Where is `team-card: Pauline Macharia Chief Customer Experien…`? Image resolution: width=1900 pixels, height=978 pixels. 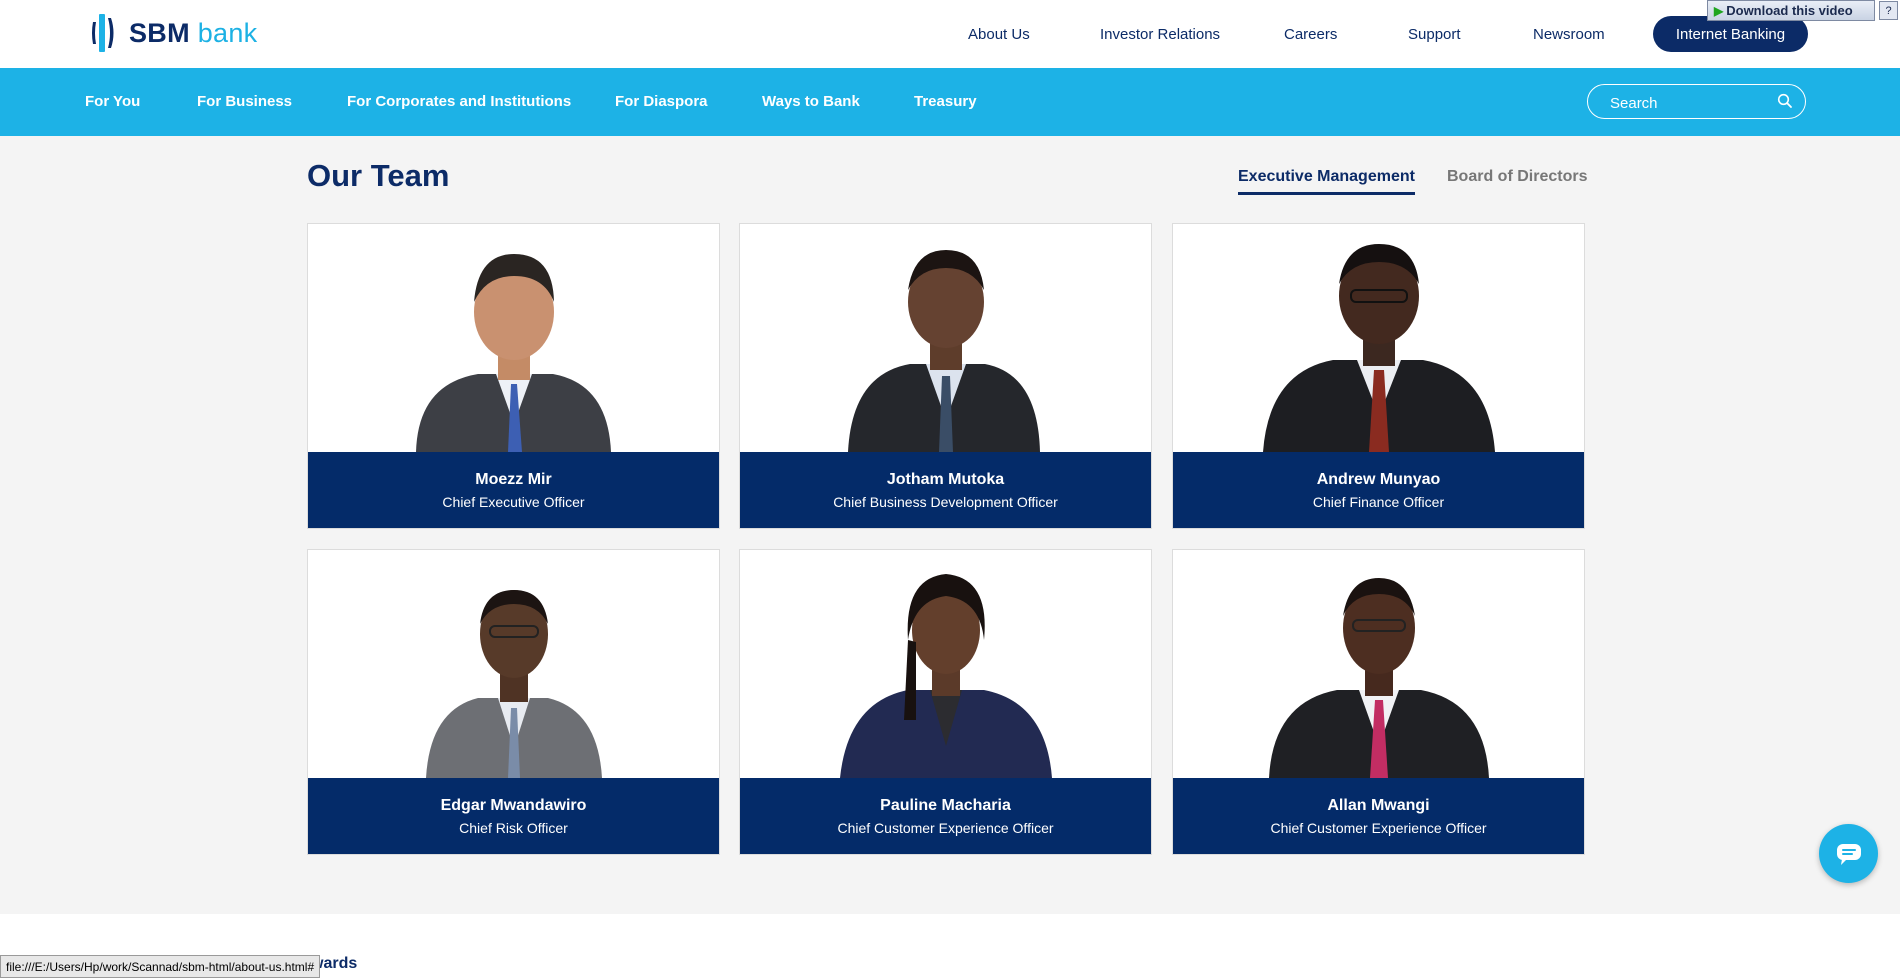
team-card: Pauline Macharia Chief Customer Experien… is located at coordinates (945, 702).